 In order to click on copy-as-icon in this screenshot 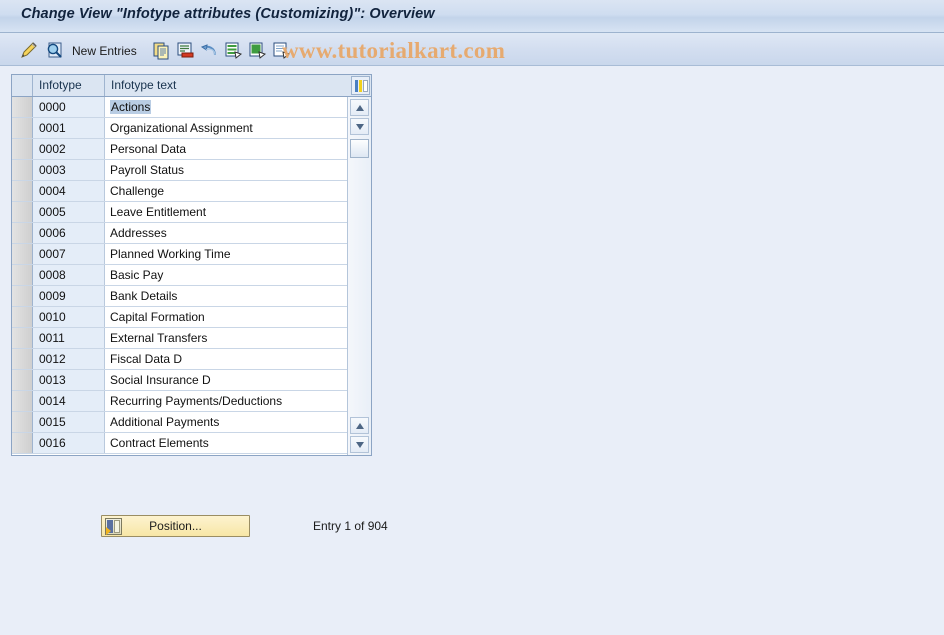, I will do `click(161, 50)`.